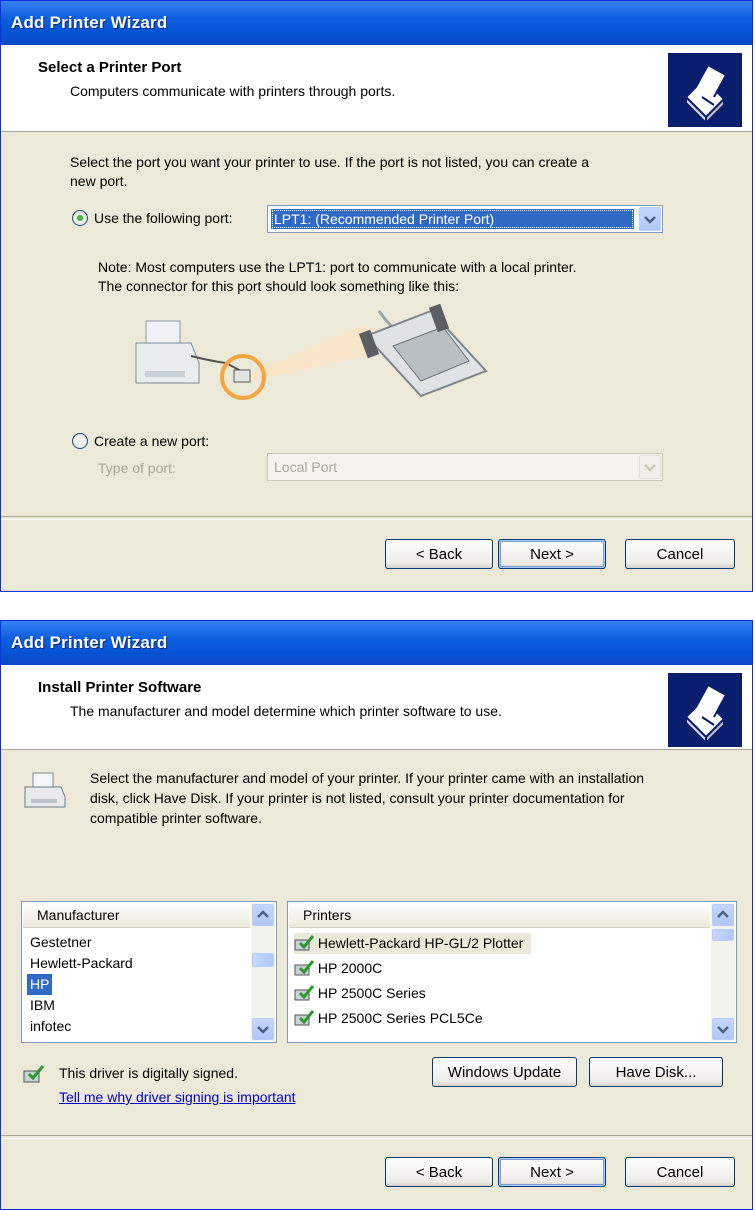 This screenshot has height=1210, width=755. Describe the element at coordinates (400, 1018) in the screenshot. I see `printer-name: HP 2500C Series PCL5Ce` at that location.